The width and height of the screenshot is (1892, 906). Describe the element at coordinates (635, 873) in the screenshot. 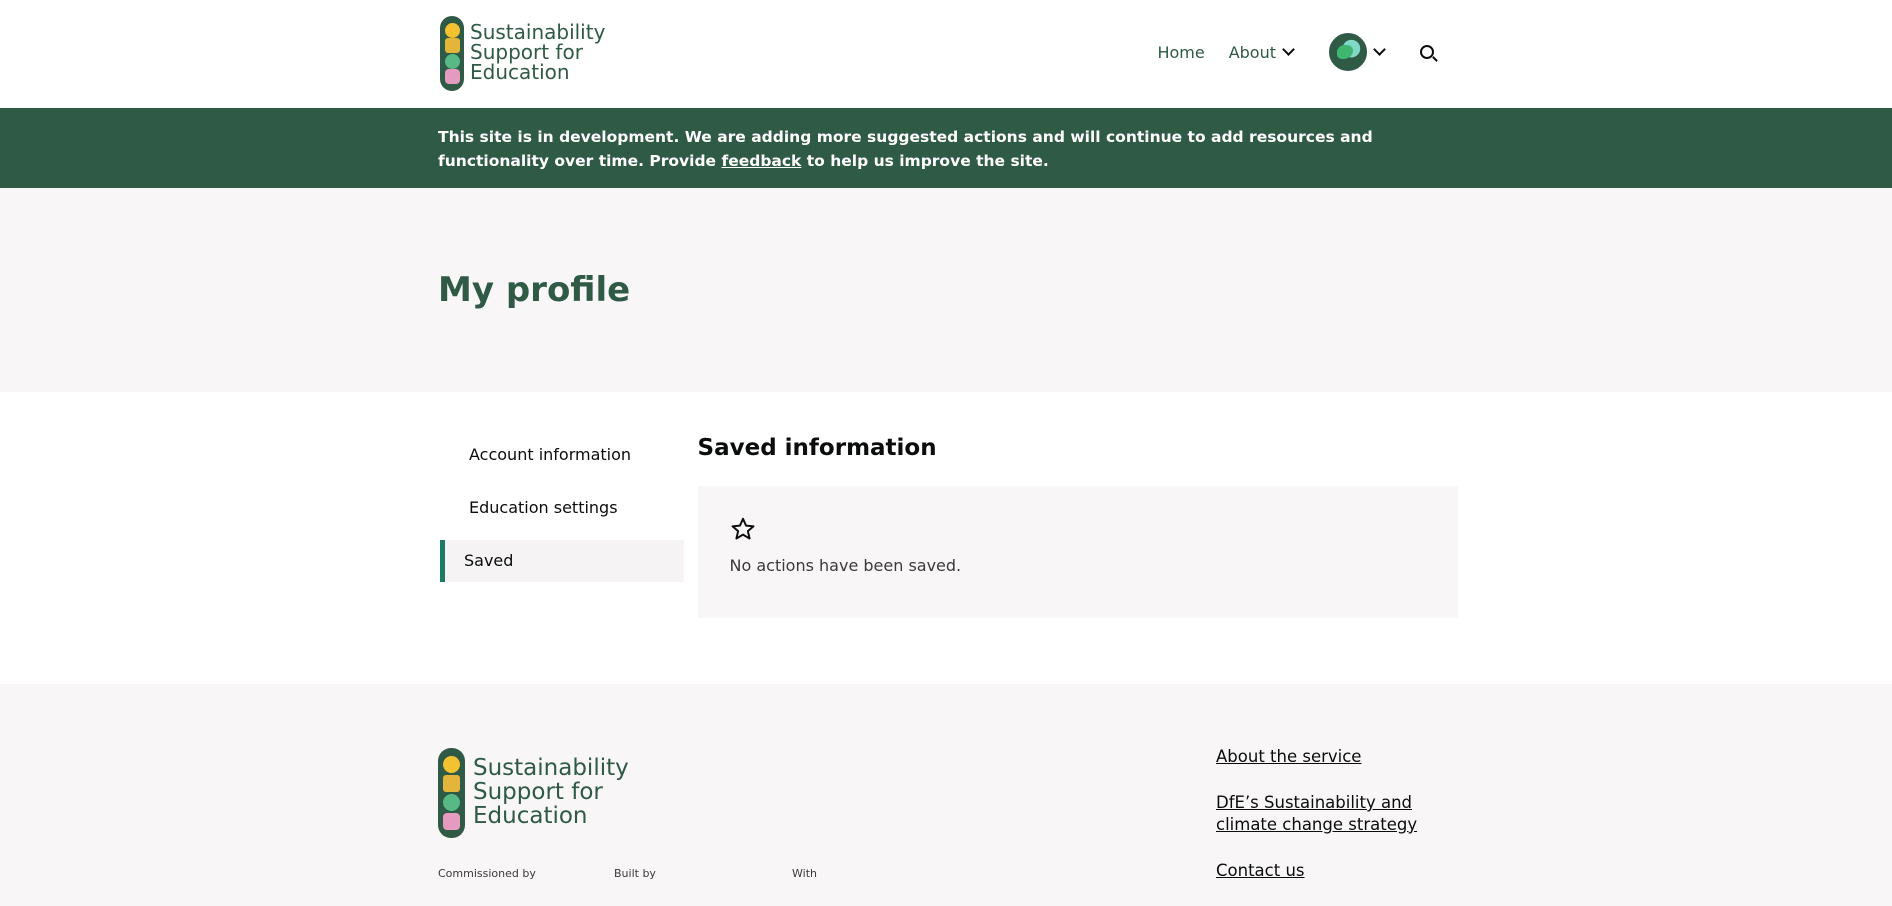

I see `built-by-label: Built by` at that location.